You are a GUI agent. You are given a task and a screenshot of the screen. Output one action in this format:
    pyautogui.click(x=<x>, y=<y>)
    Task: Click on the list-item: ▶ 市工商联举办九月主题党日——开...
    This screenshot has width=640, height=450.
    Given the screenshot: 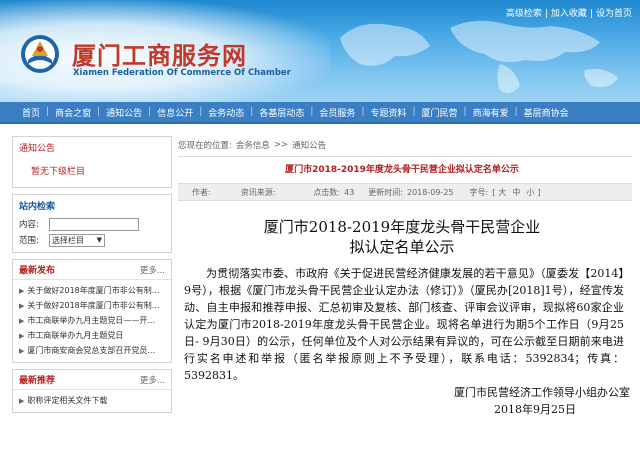 What is the action you would take?
    pyautogui.click(x=92, y=320)
    